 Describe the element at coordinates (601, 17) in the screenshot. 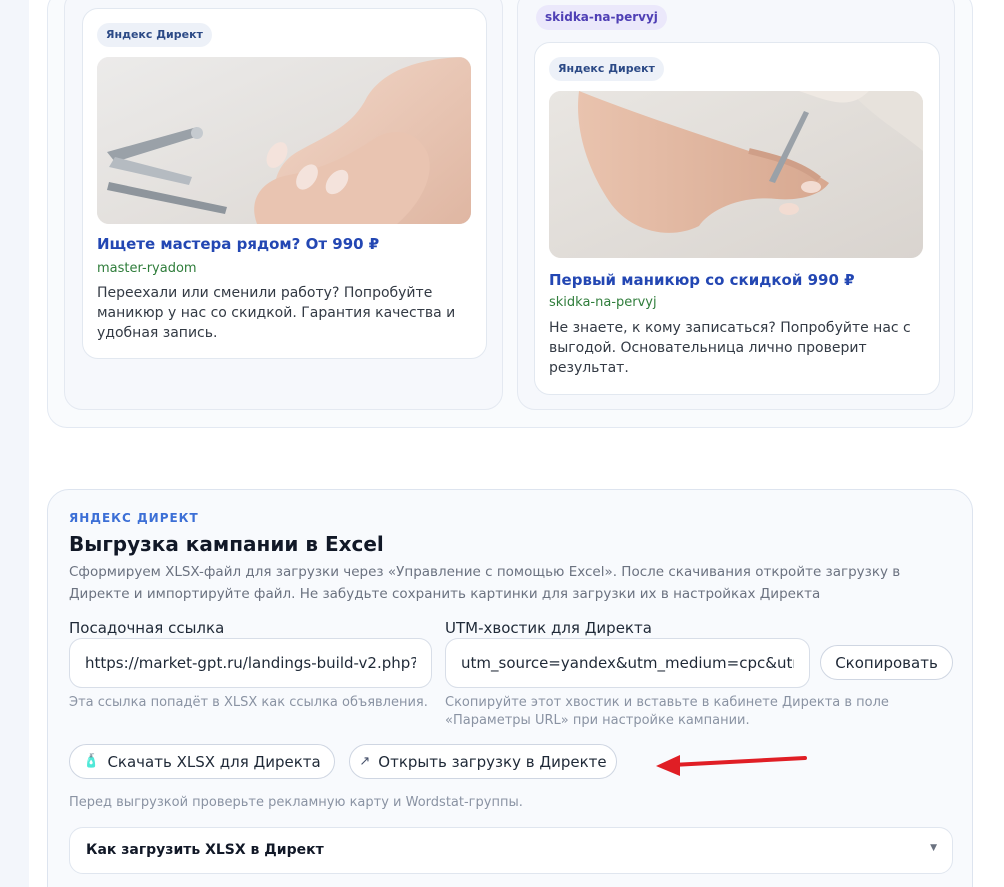

I see `ad-group-chip: skidka-na-pervyj` at that location.